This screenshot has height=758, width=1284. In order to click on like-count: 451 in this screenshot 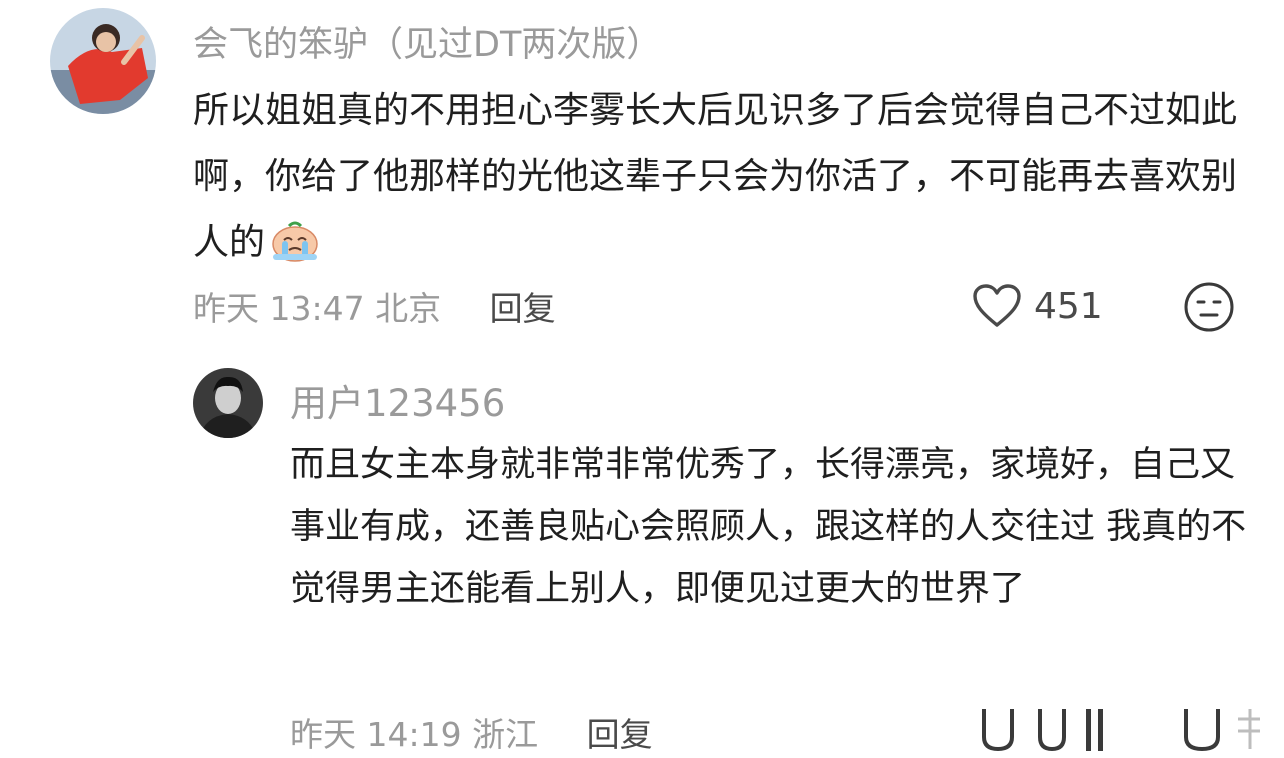, I will do `click(1068, 306)`.